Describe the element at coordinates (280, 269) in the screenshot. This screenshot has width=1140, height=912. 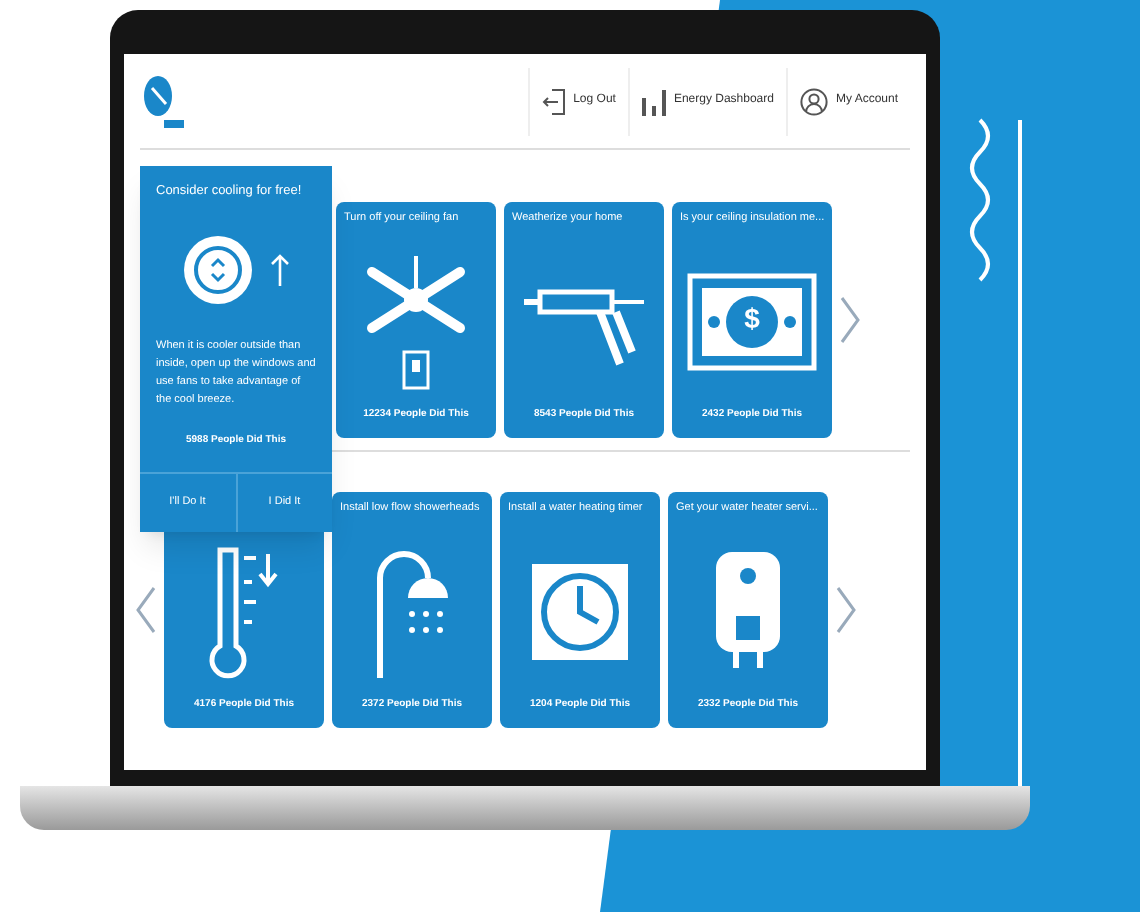
I see `up-arrow-icon` at that location.